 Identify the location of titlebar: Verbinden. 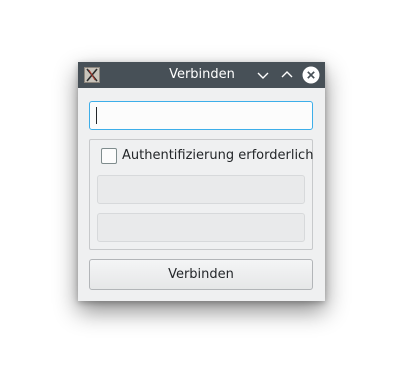
(201, 75).